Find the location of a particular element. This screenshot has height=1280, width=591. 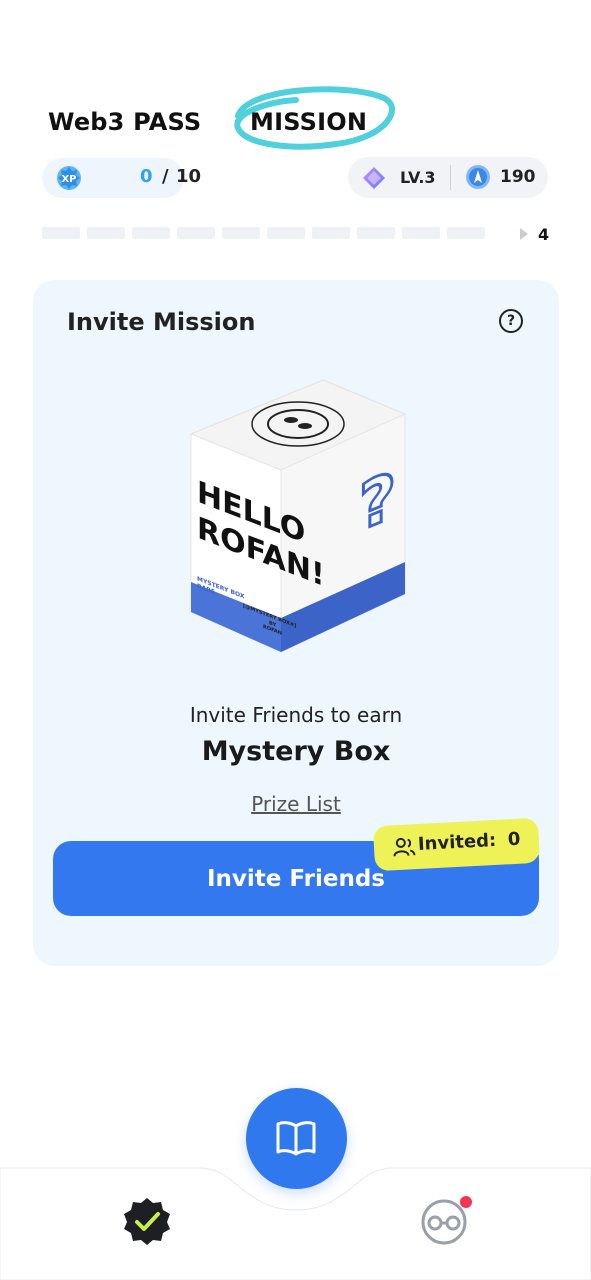

reward-title: Mystery Box is located at coordinates (296, 751).